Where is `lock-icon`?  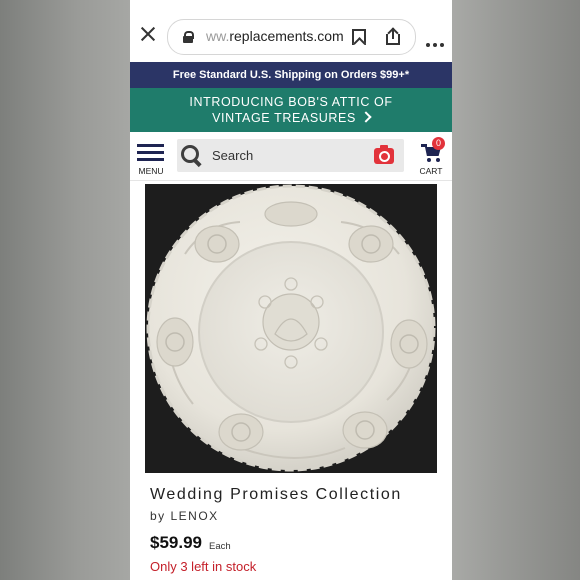
lock-icon is located at coordinates (188, 37).